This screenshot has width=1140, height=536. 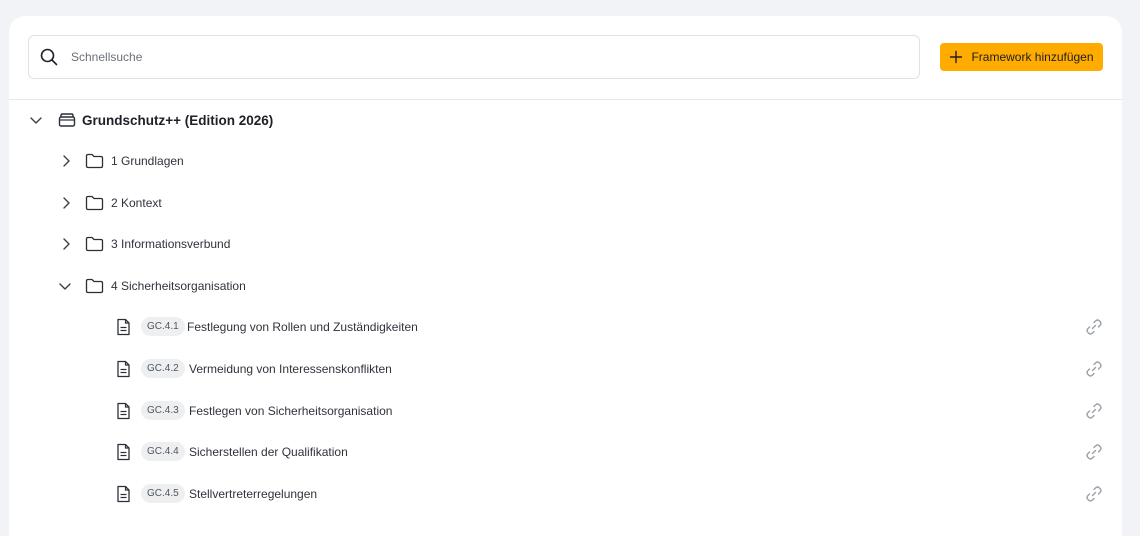 I want to click on tree-root-label: Grundschutz++ (Edition 2026), so click(x=178, y=120).